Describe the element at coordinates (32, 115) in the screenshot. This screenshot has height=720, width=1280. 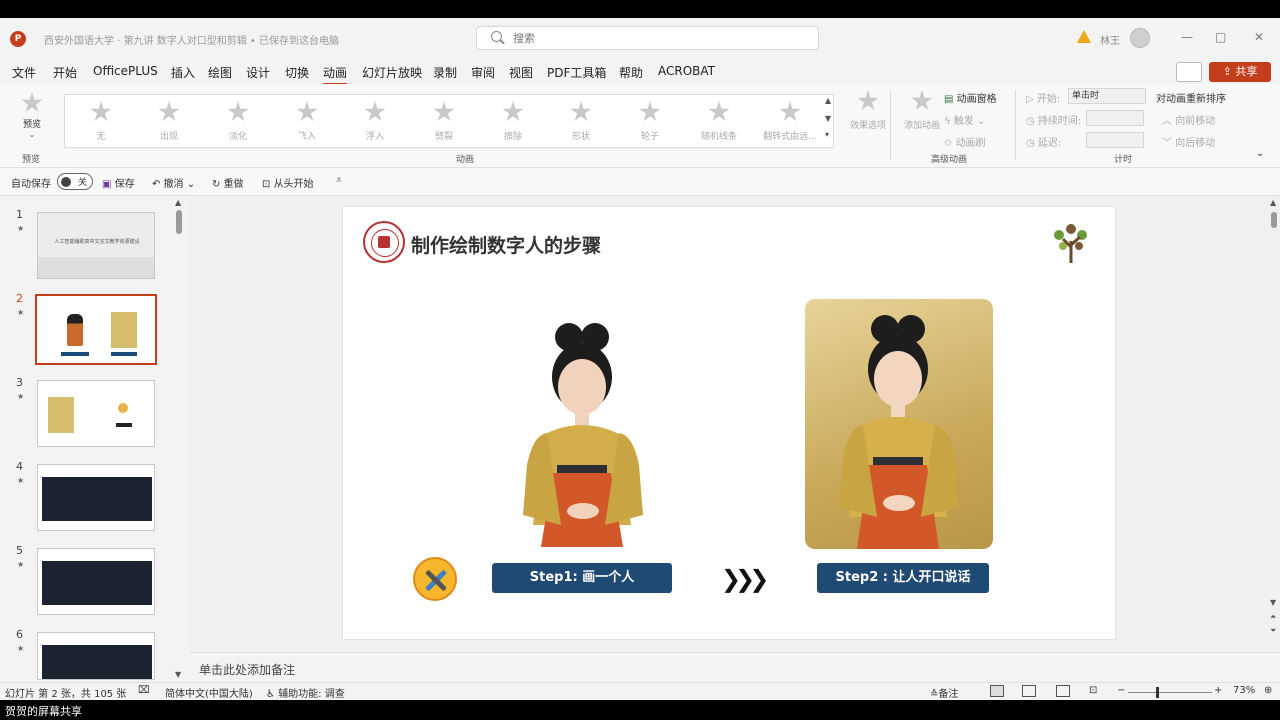
I see `preview-button: 预览 ⌄` at that location.